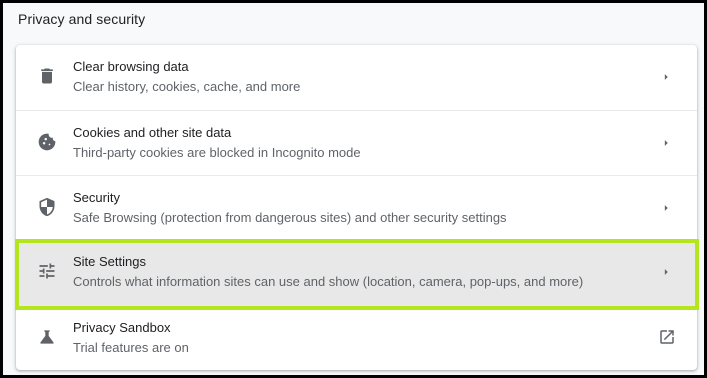 This screenshot has width=707, height=378. I want to click on row-label: Site Settings, so click(109, 261).